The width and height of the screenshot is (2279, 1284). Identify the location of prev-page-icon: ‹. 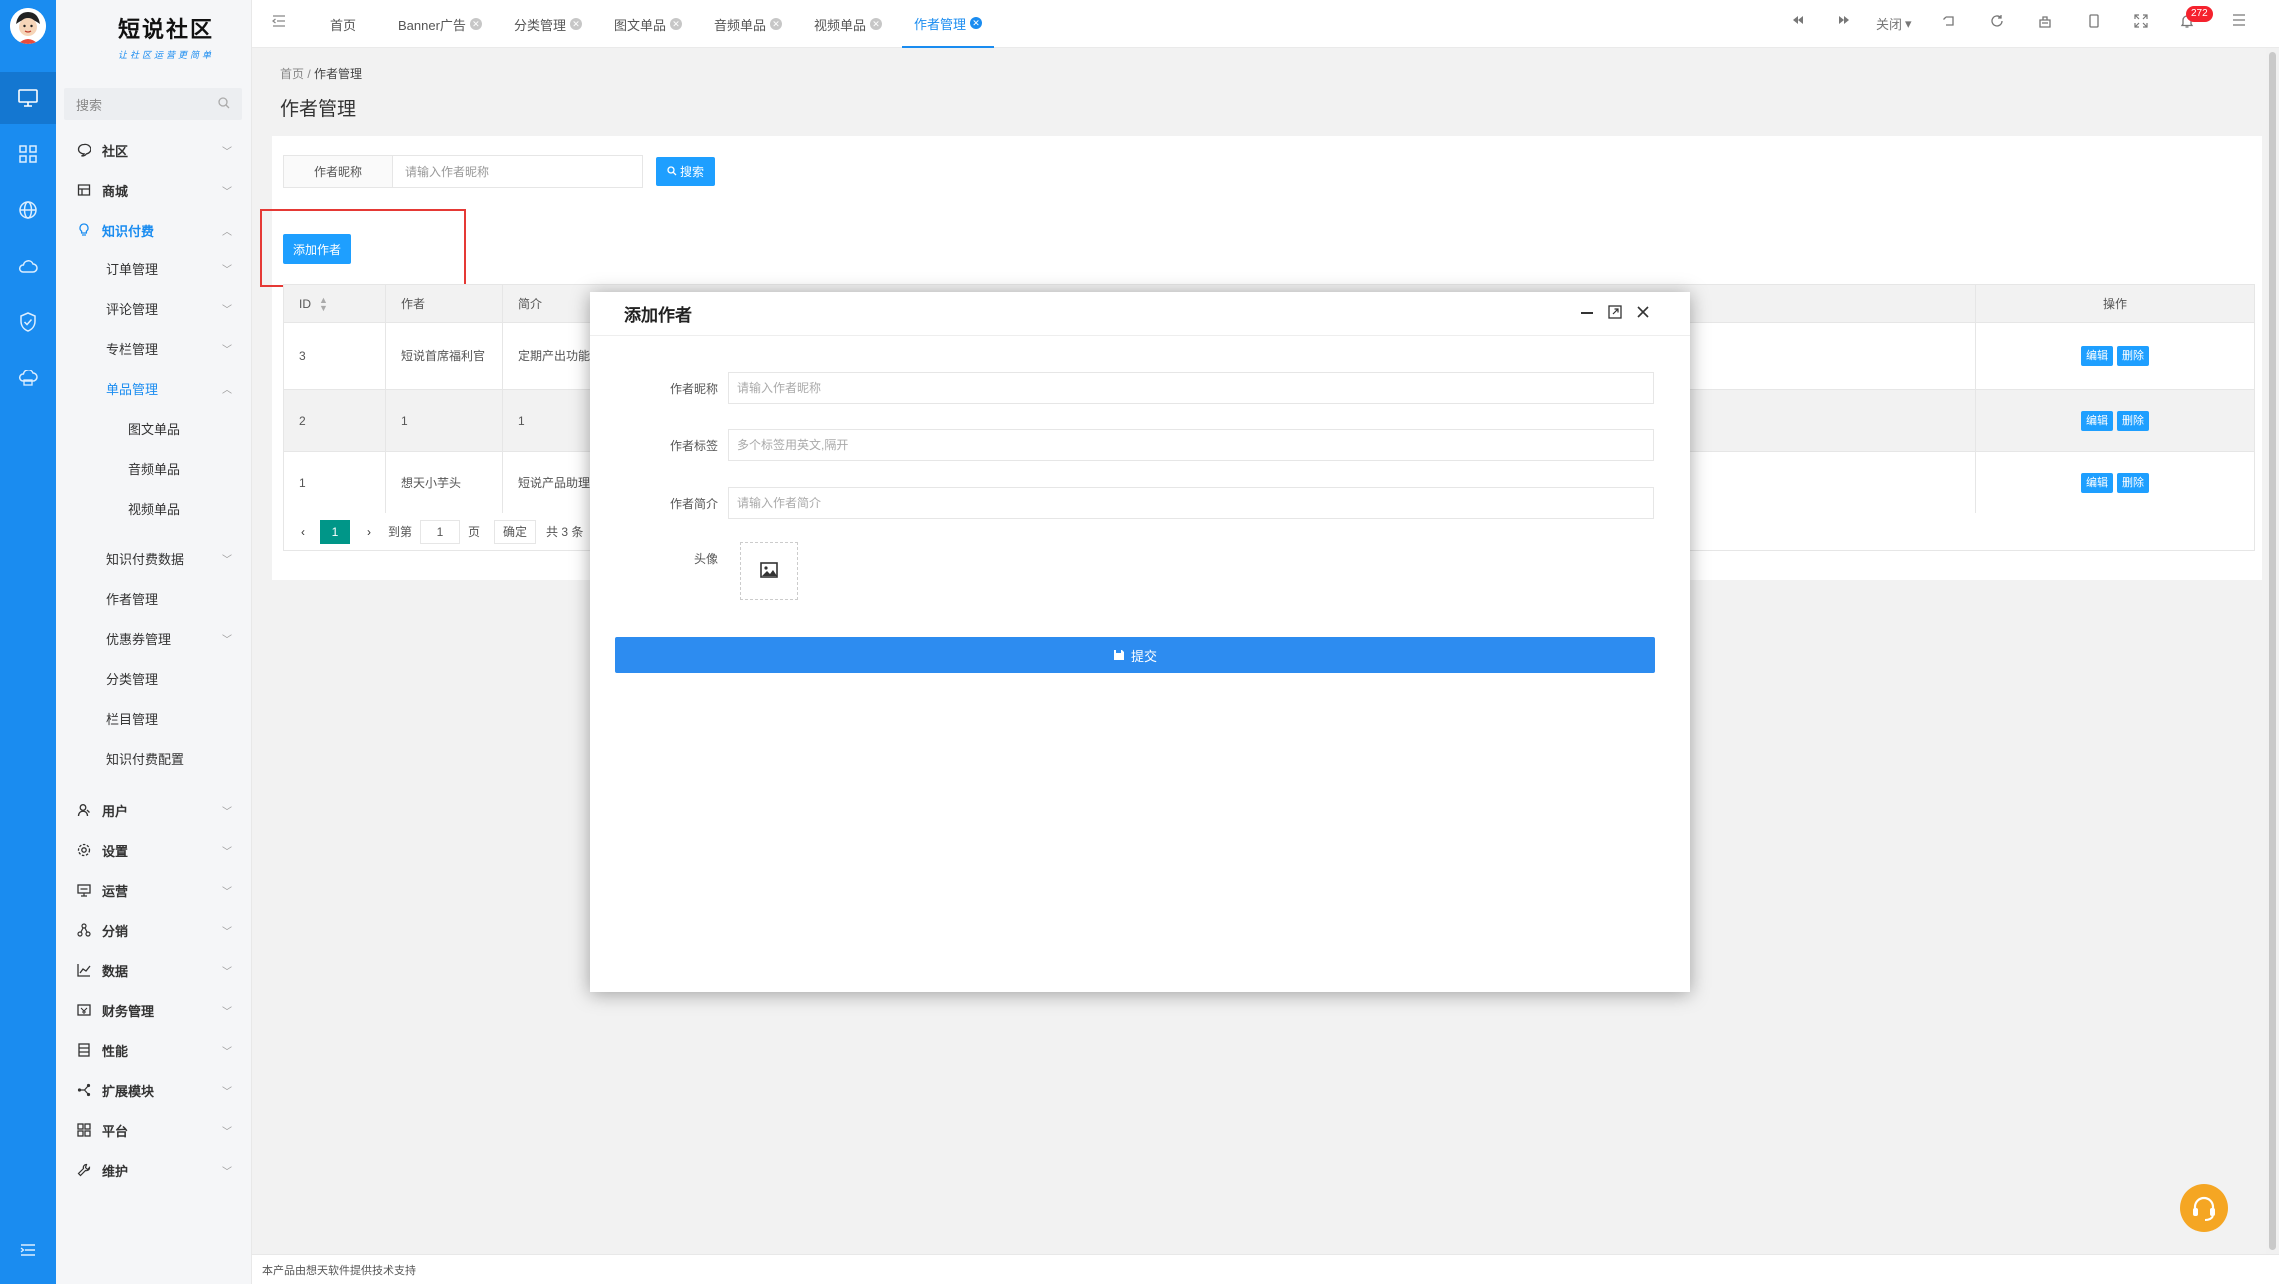
(303, 532).